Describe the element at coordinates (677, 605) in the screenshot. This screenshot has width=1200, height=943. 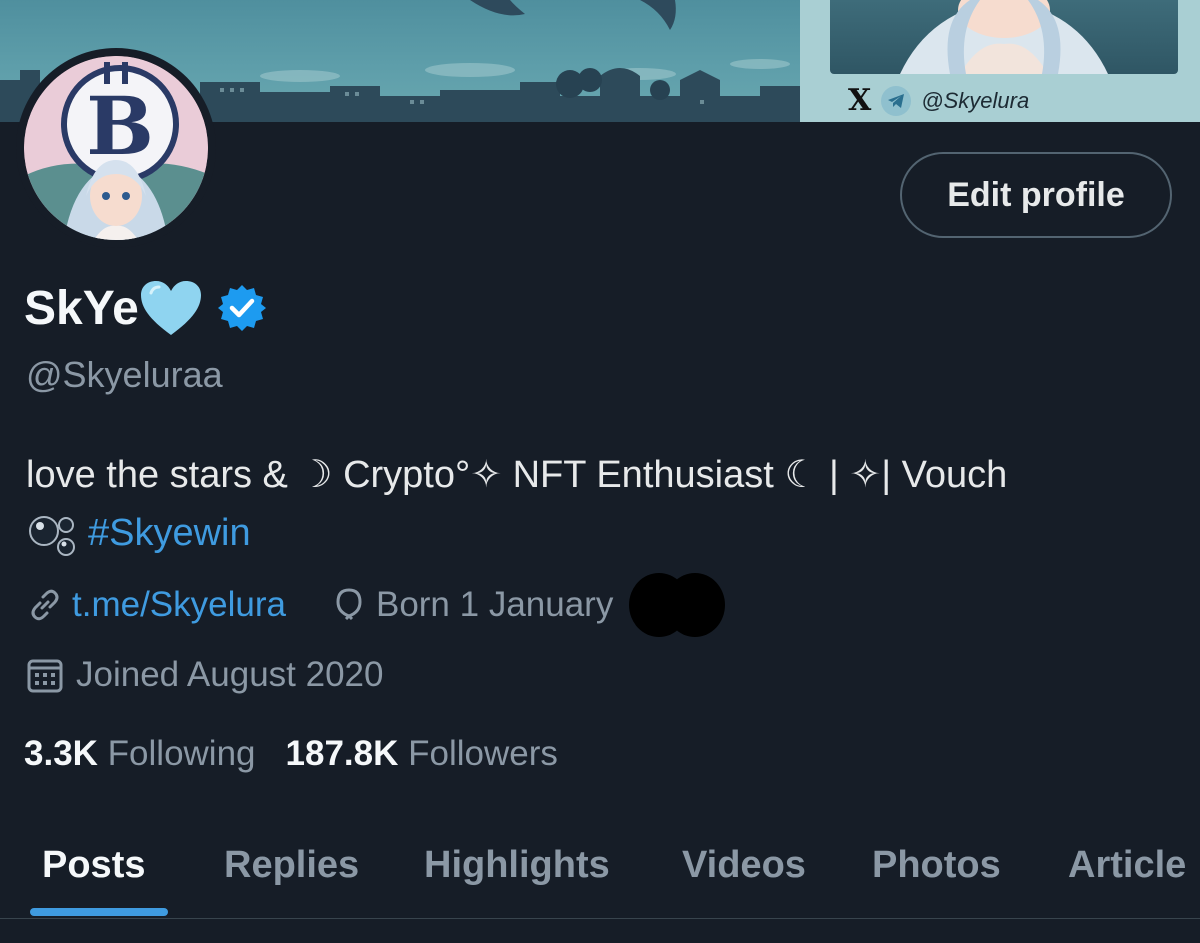
I see `redaction-mark` at that location.